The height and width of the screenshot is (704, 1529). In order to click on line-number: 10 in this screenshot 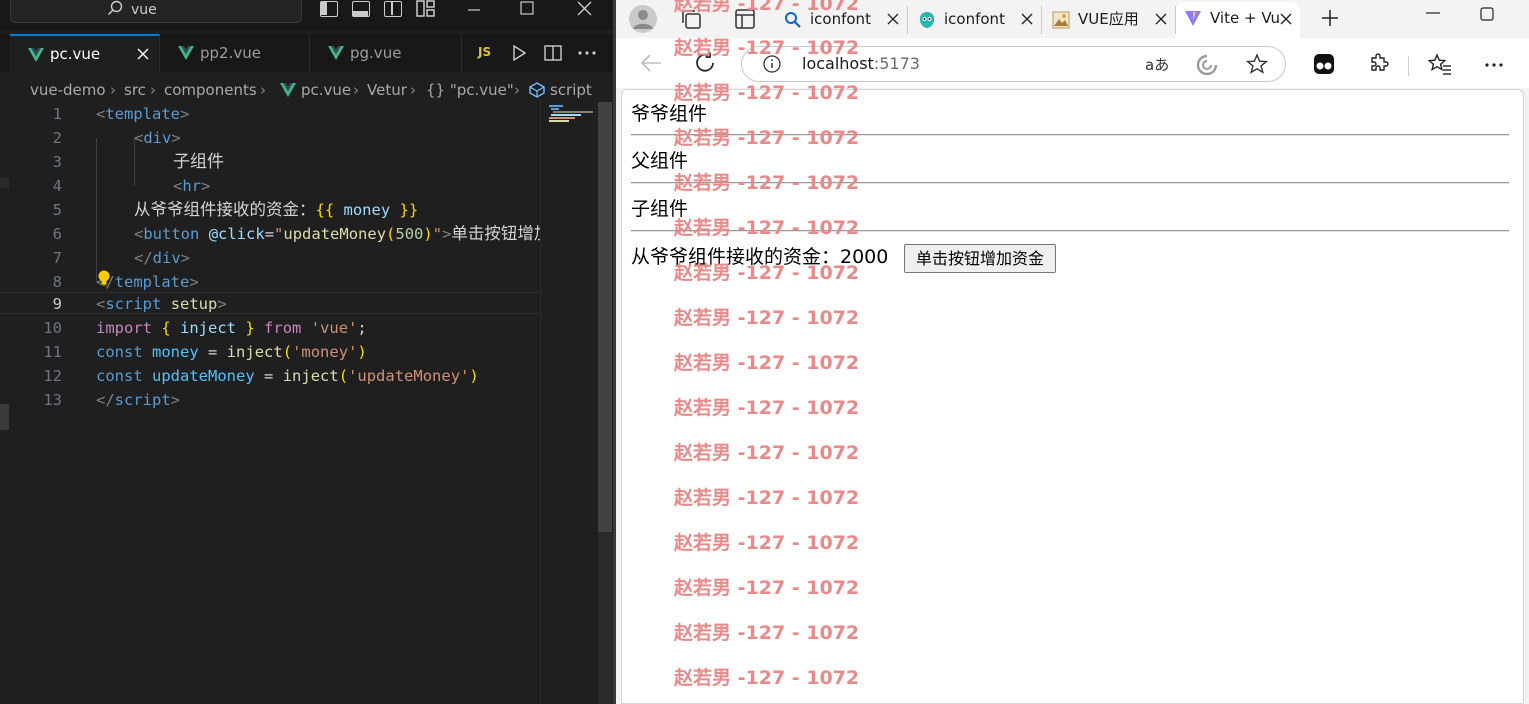, I will do `click(52, 328)`.